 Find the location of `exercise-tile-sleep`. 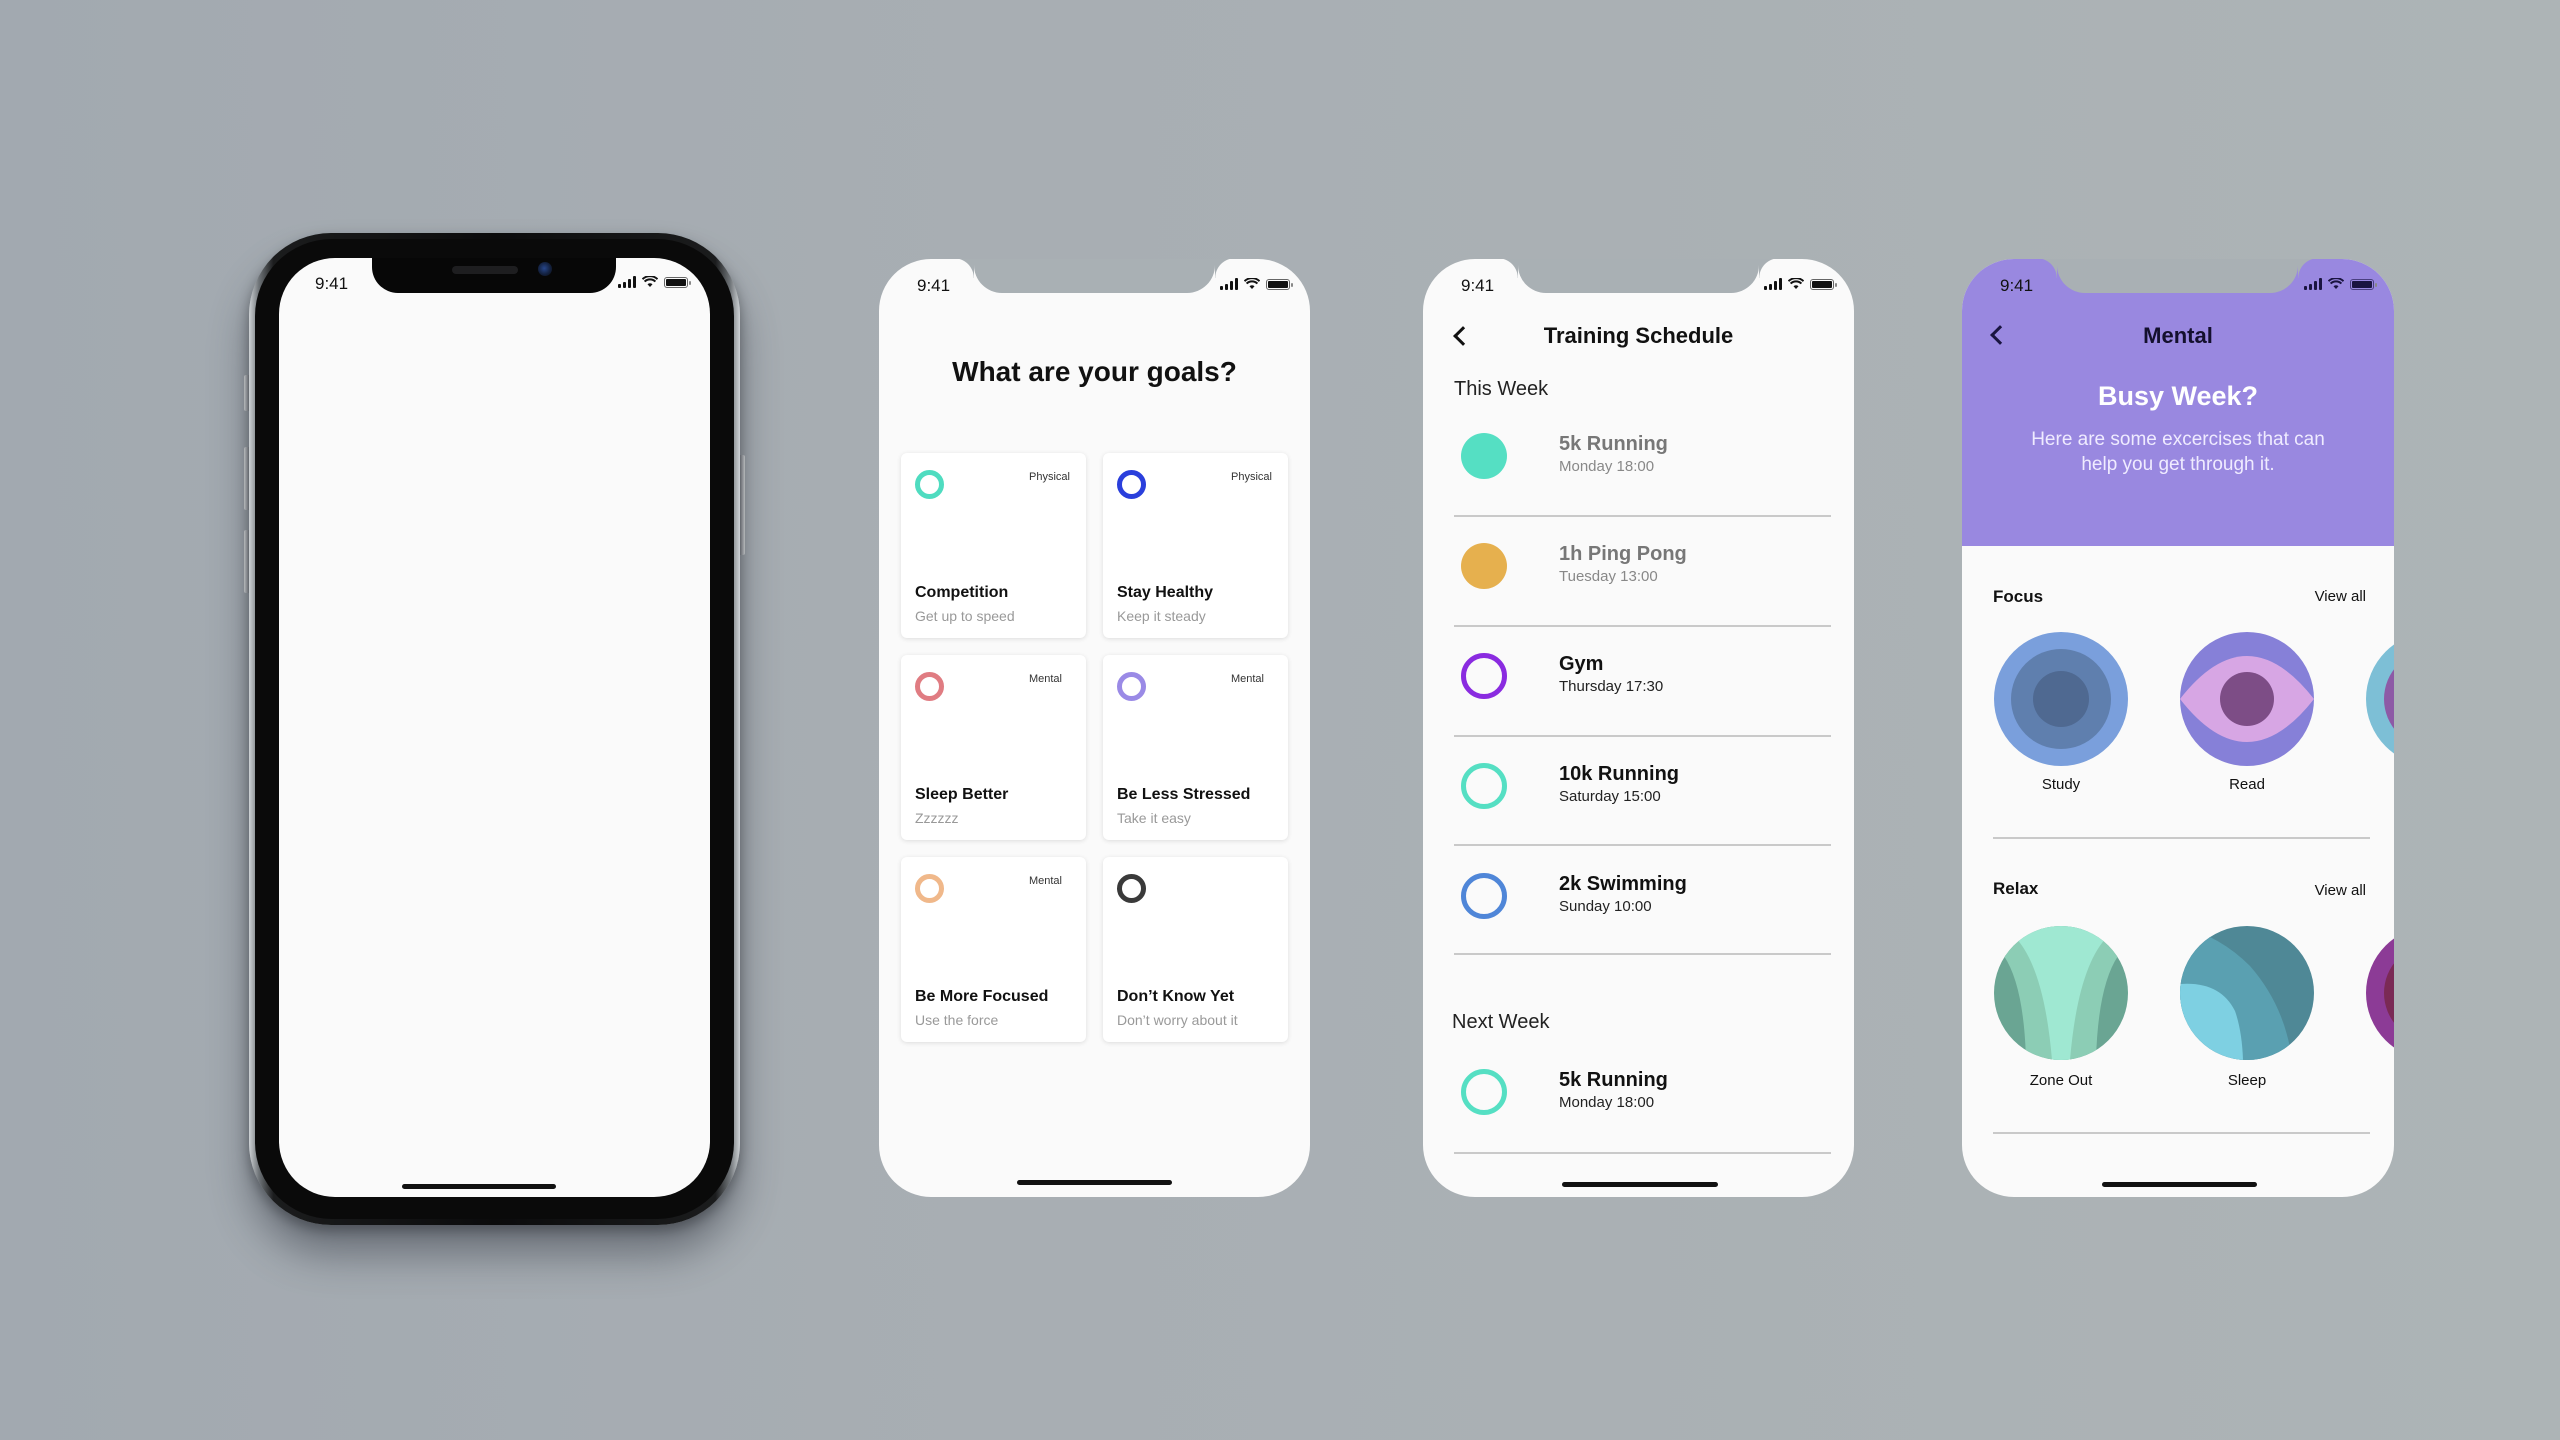

exercise-tile-sleep is located at coordinates (2247, 993).